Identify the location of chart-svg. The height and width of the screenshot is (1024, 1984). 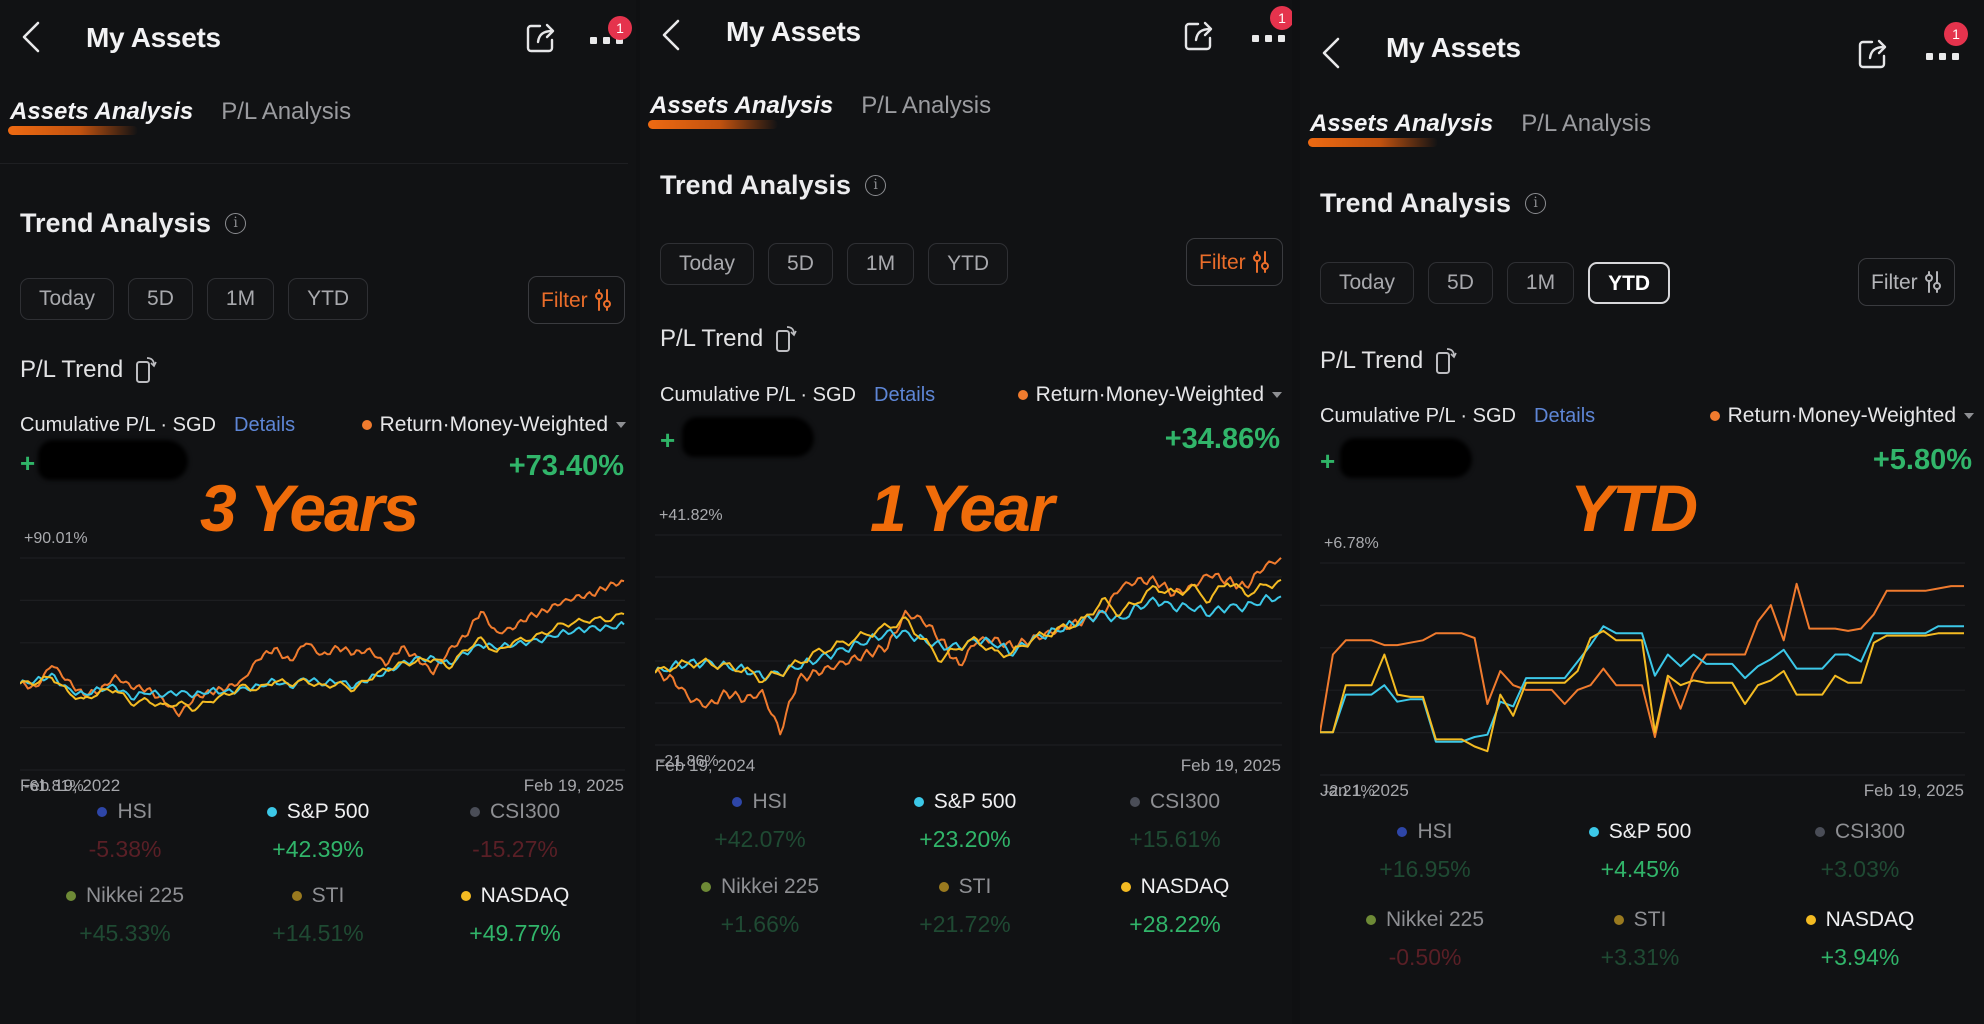
(1642, 669).